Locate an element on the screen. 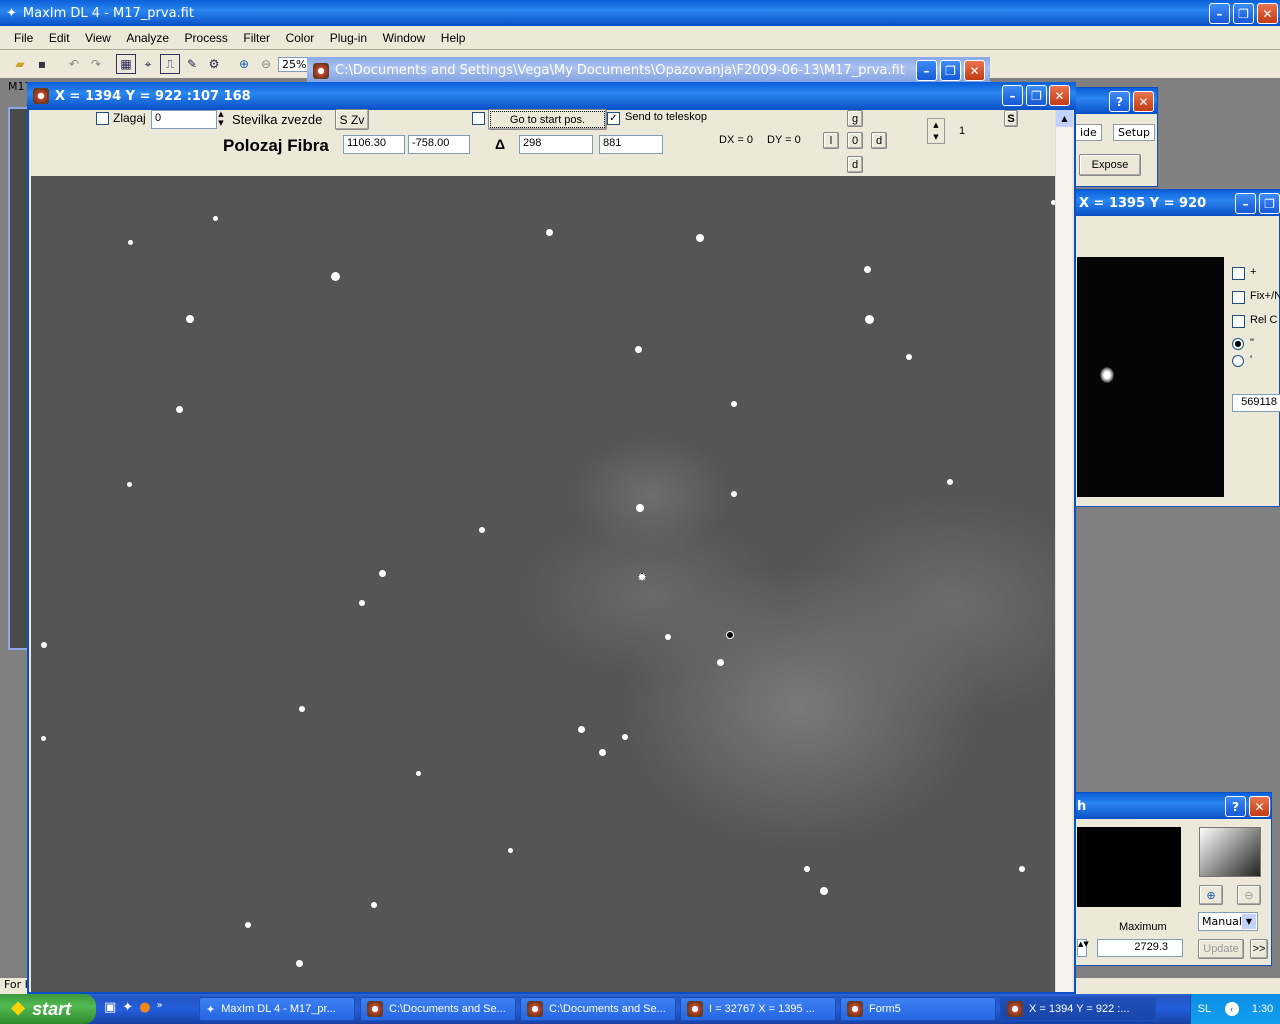 This screenshot has width=1280, height=1024. more-button: >> is located at coordinates (1259, 949).